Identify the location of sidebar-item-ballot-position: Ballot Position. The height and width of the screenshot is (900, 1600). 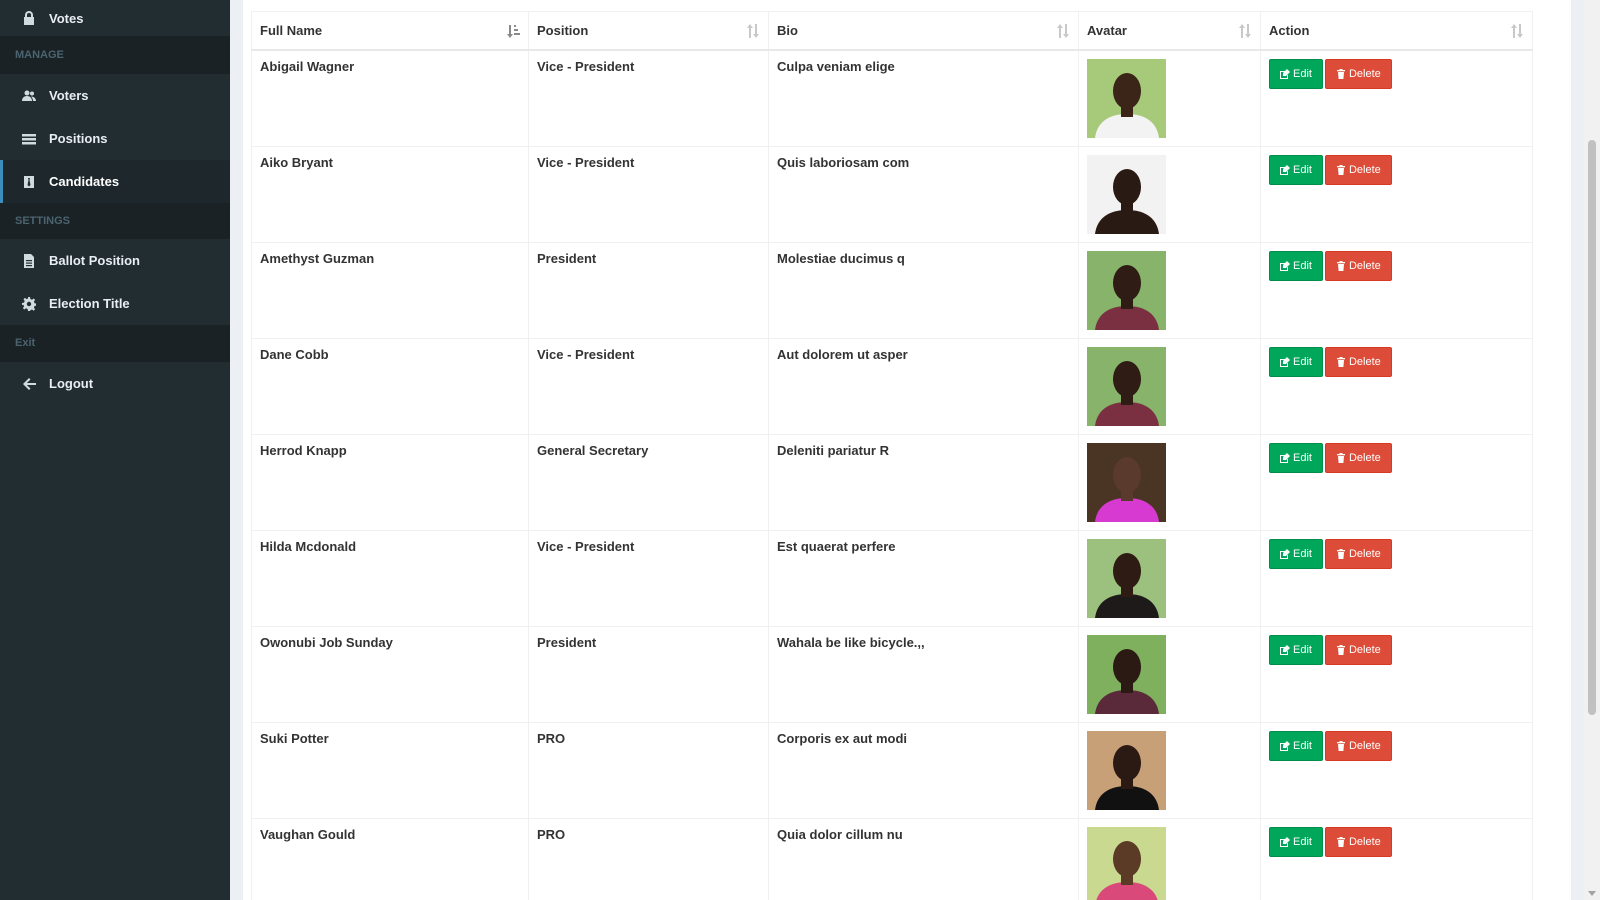
(115, 260).